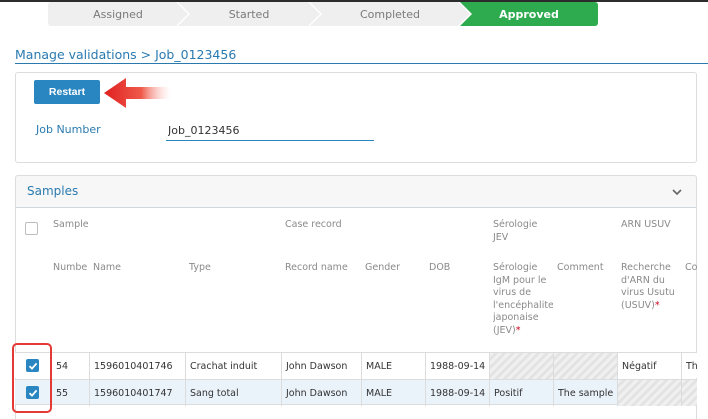 The width and height of the screenshot is (708, 419). Describe the element at coordinates (200, 268) in the screenshot. I see `column-header-type: Type` at that location.